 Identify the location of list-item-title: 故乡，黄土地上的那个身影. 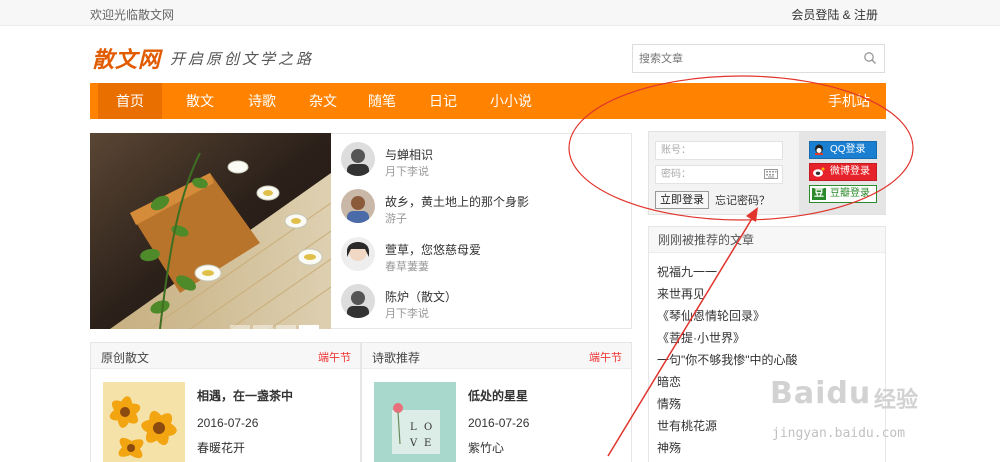
(457, 201).